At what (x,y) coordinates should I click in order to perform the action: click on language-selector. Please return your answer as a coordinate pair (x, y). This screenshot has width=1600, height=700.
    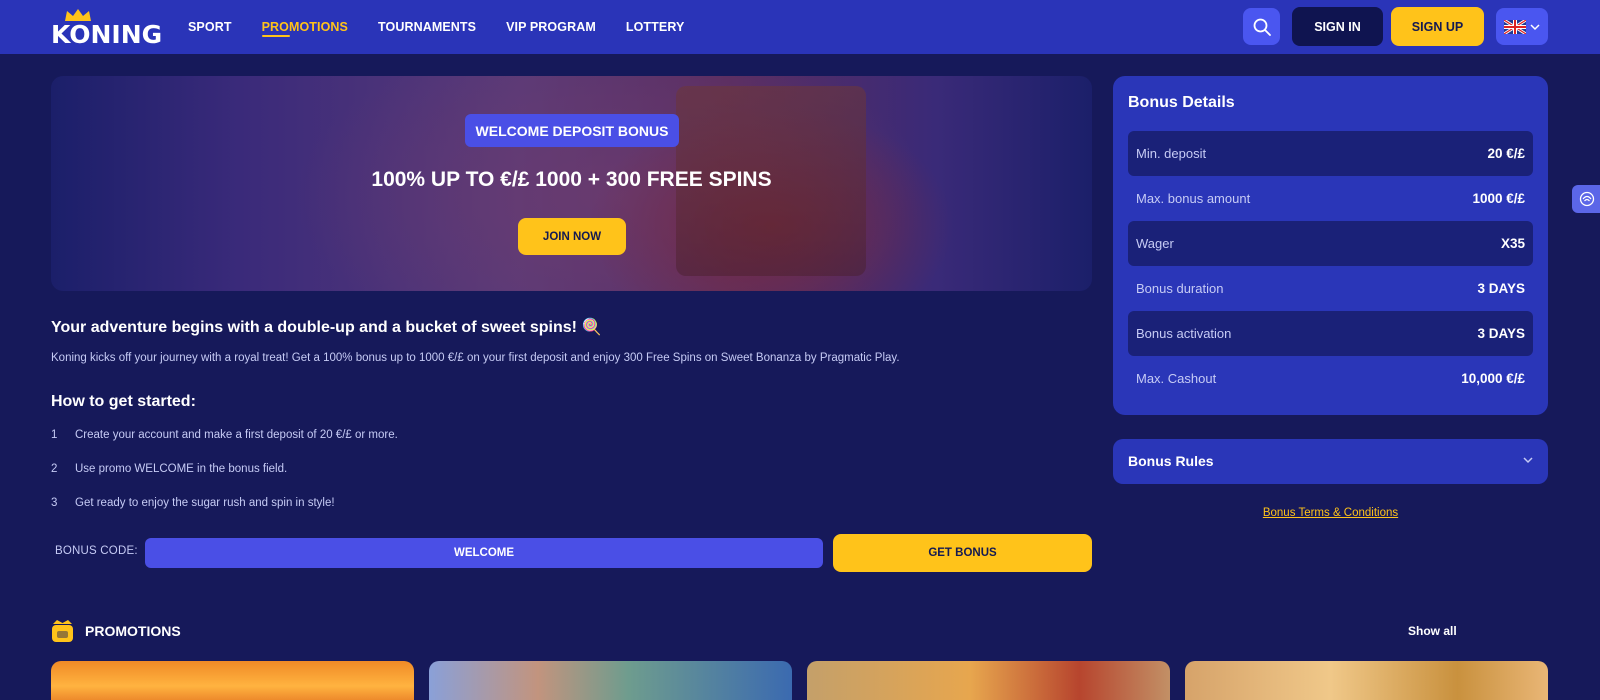
    Looking at the image, I should click on (1522, 26).